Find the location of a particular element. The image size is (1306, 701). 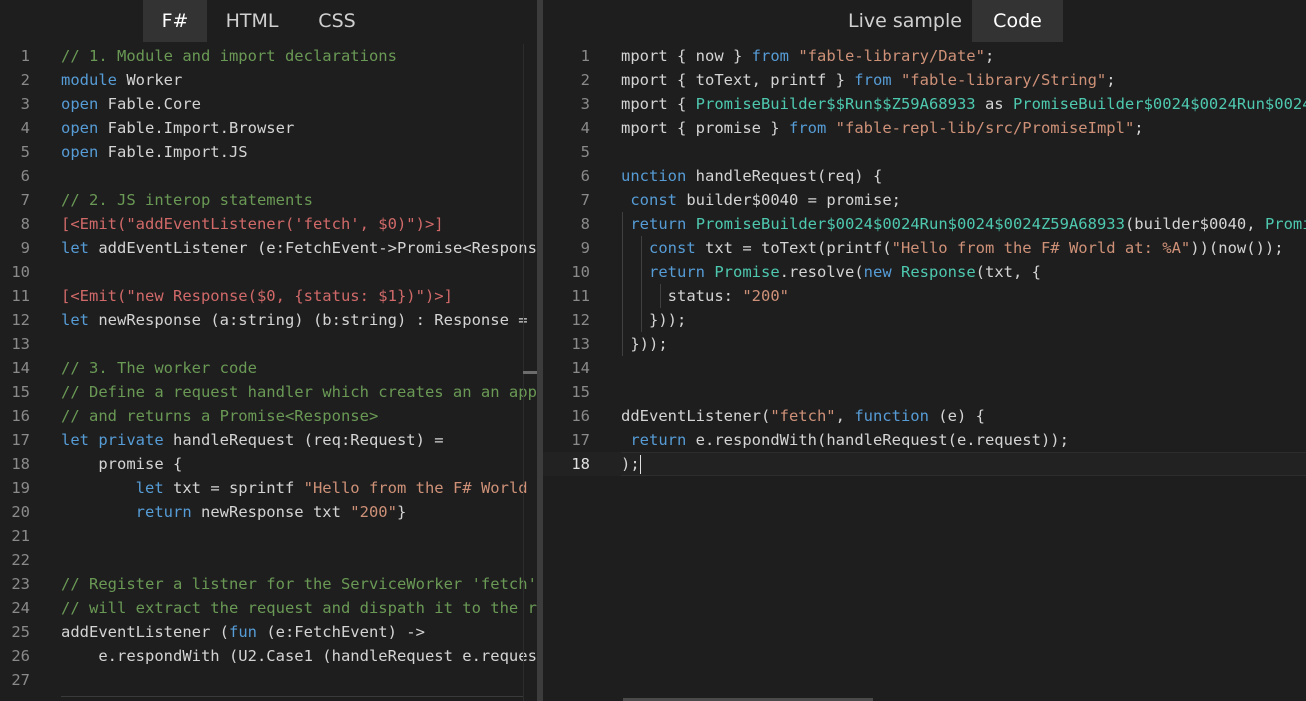

code-token: mport { toText, printf } is located at coordinates (738, 80).